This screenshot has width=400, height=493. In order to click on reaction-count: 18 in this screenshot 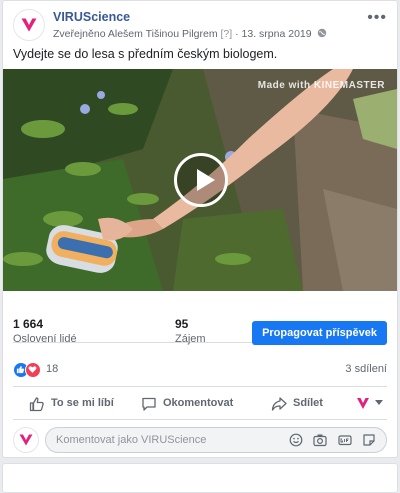, I will do `click(52, 369)`.